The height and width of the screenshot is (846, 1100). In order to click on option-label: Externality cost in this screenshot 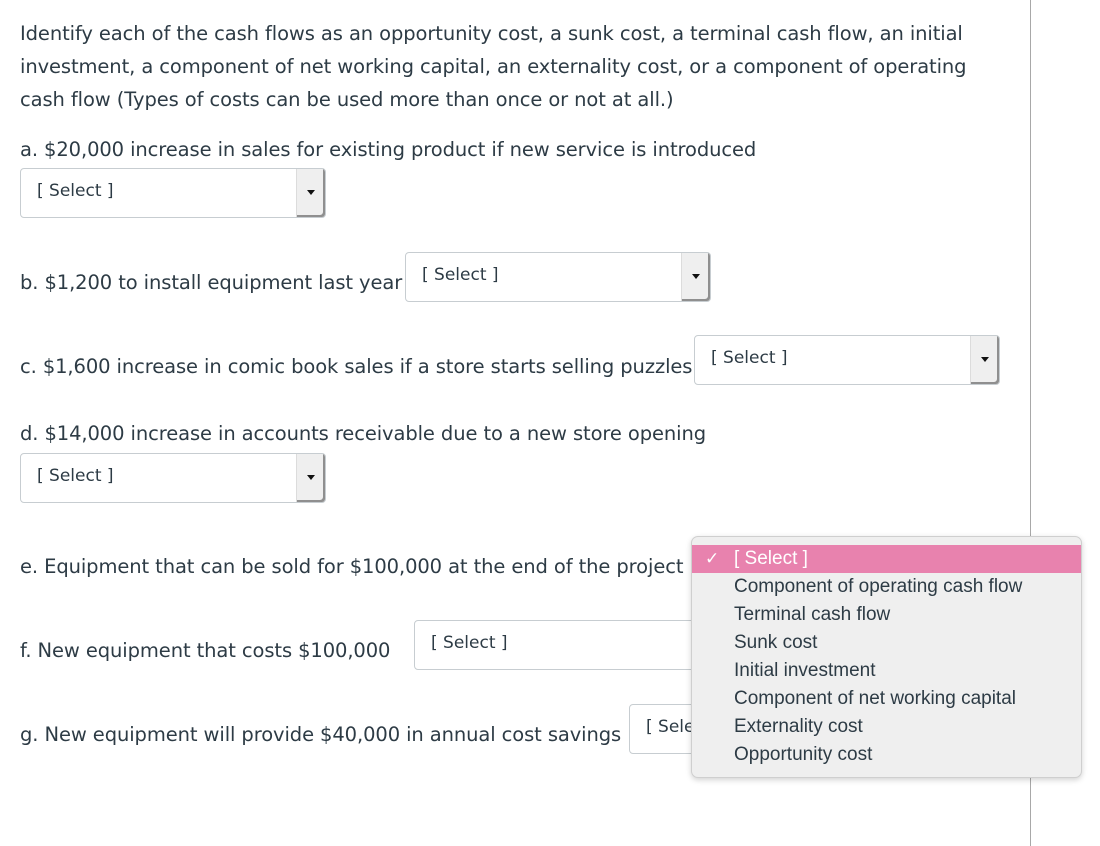, I will do `click(798, 726)`.